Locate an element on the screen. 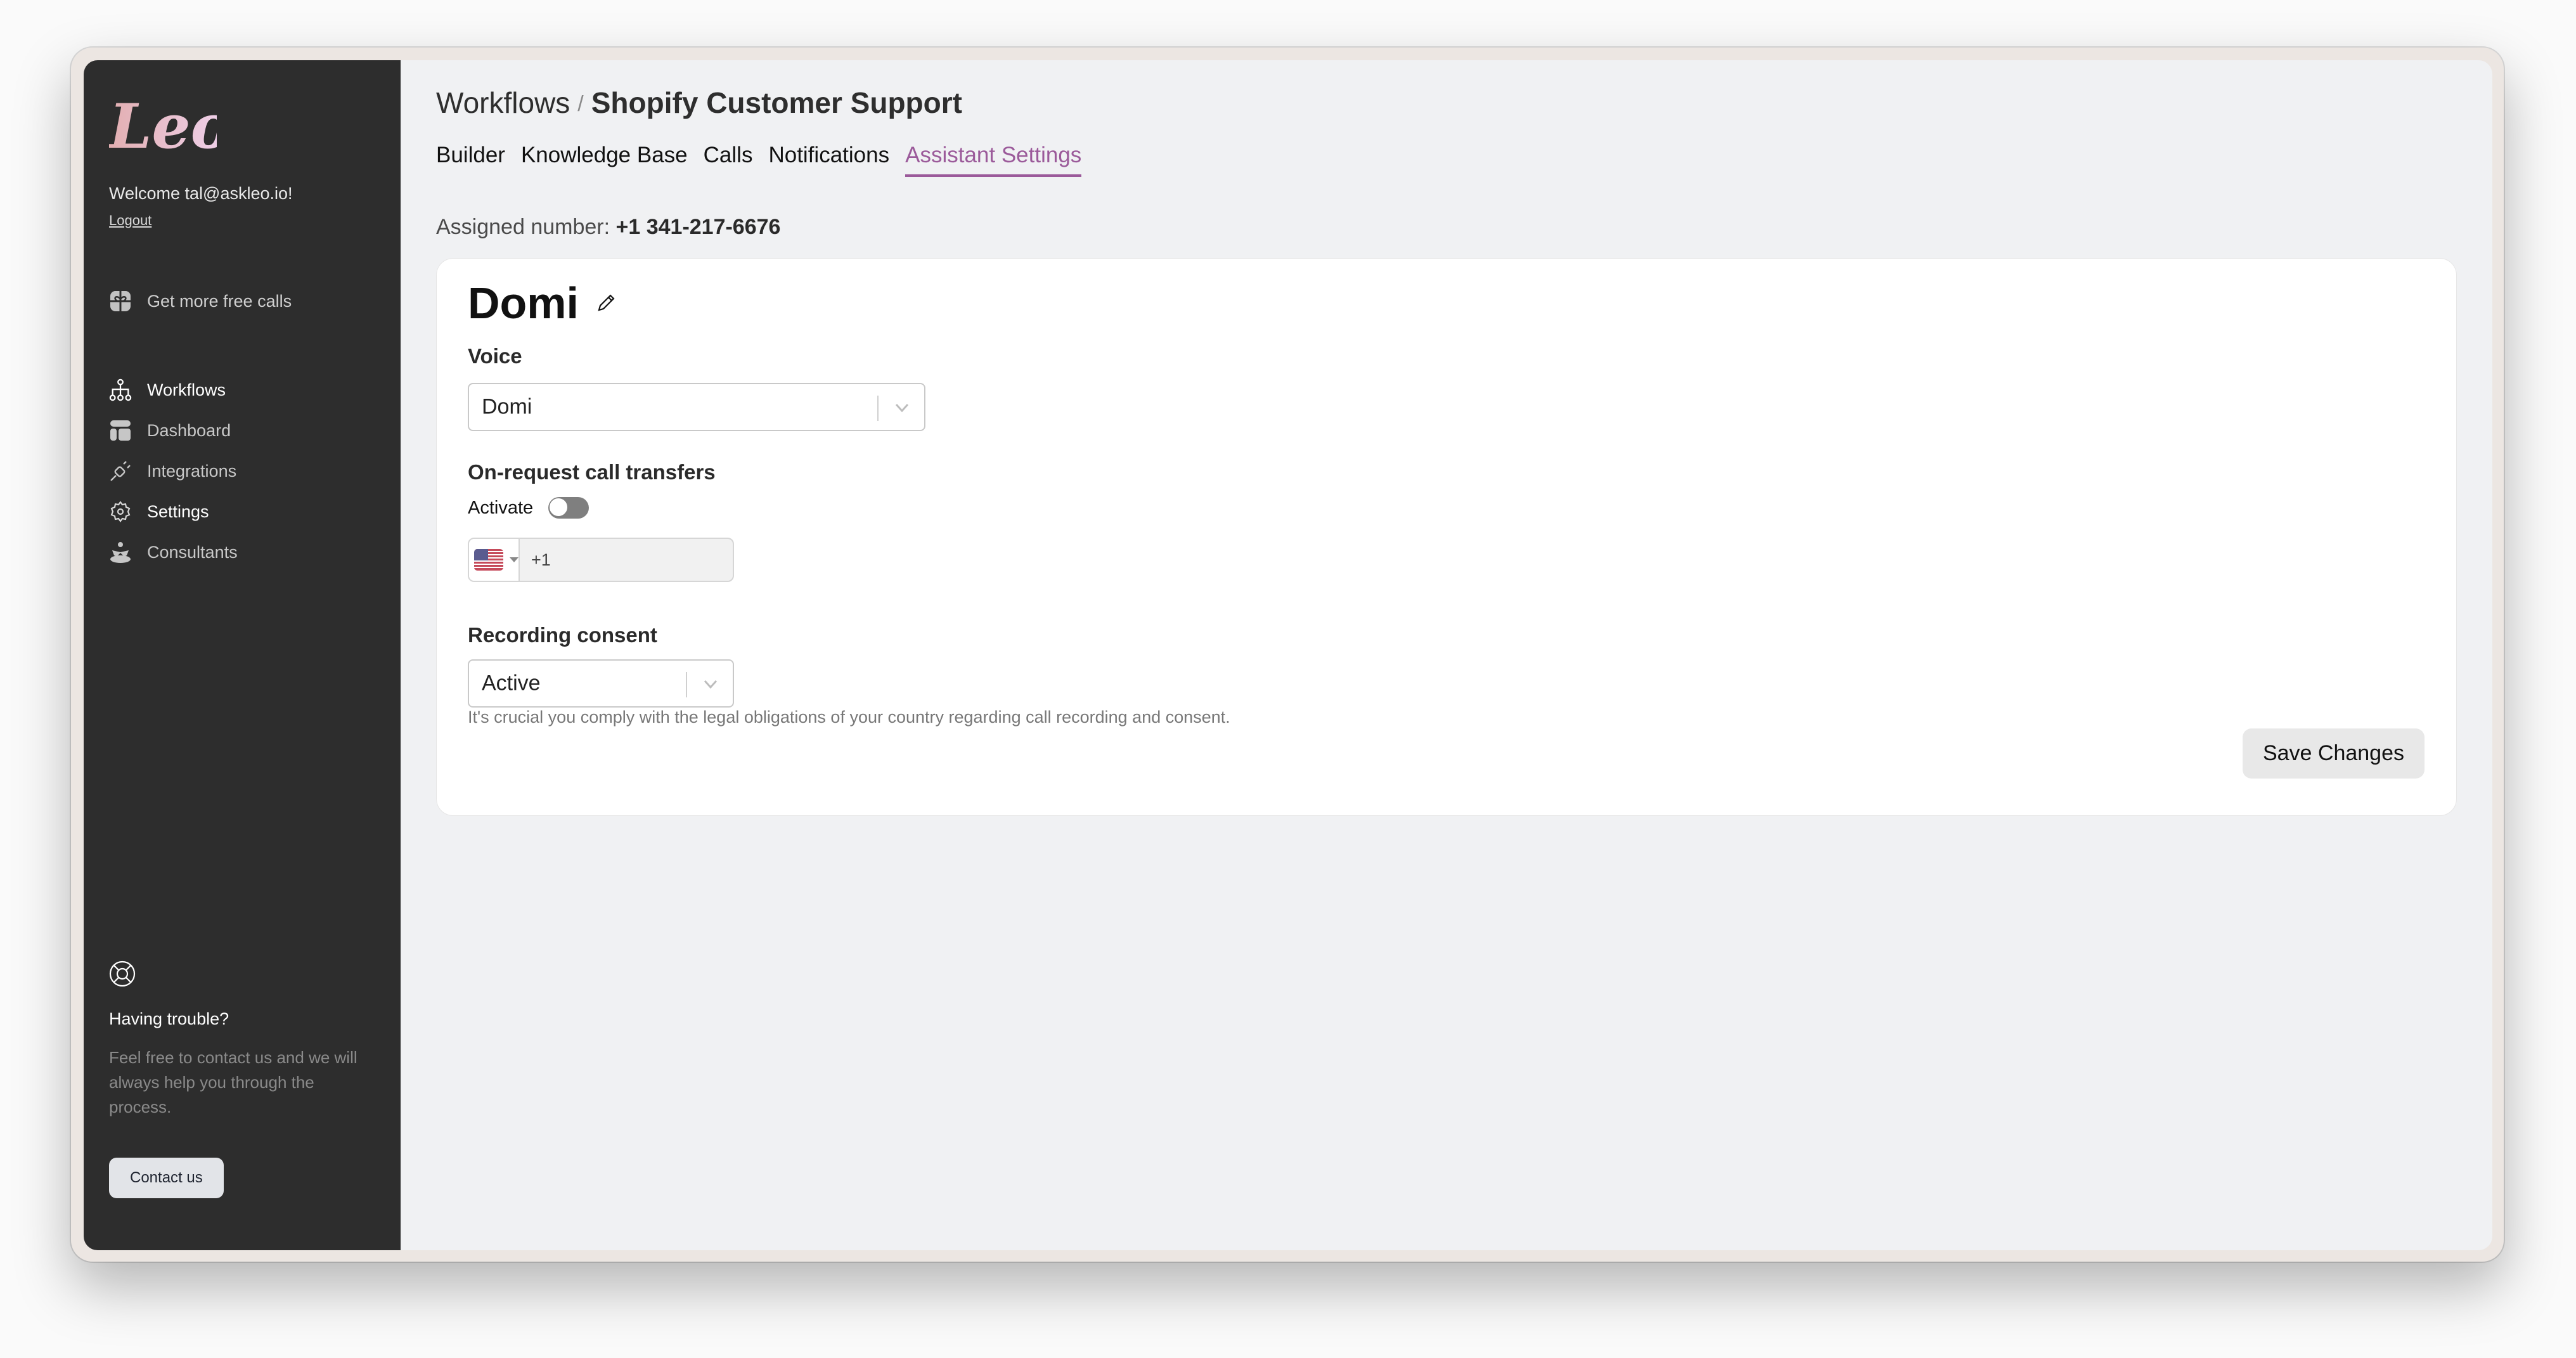  transfer-phone-input is located at coordinates (626, 560).